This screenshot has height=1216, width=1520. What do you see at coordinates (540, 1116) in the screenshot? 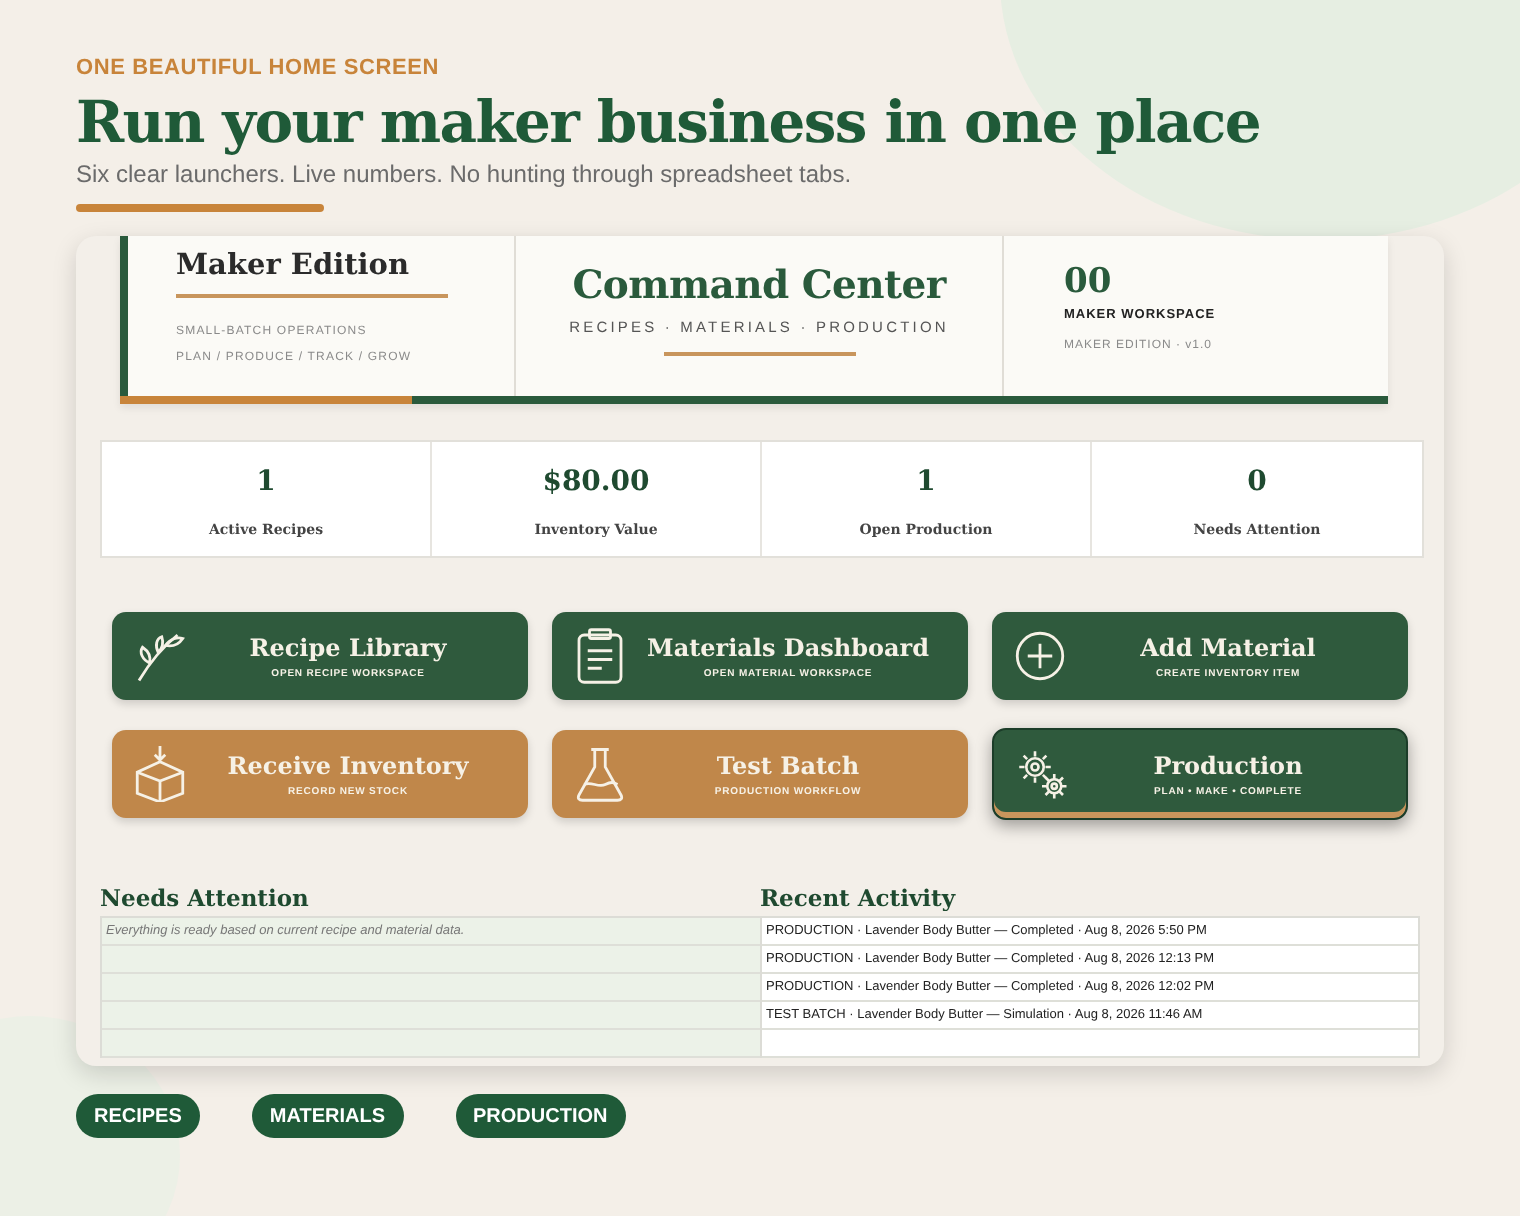
I see `nav-pill: PRODUCTION` at bounding box center [540, 1116].